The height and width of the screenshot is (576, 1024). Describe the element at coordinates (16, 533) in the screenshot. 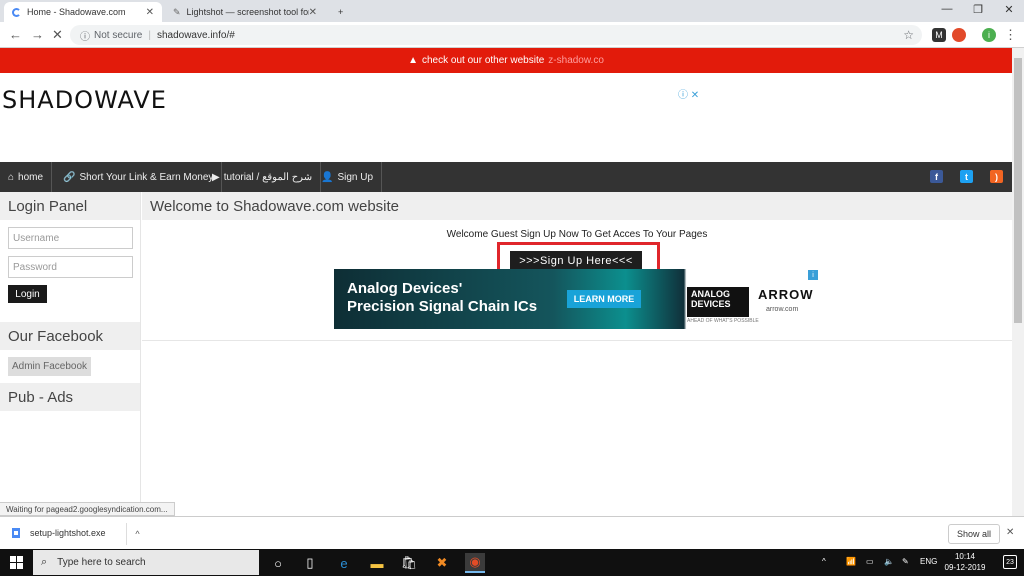

I see `file-icon` at that location.